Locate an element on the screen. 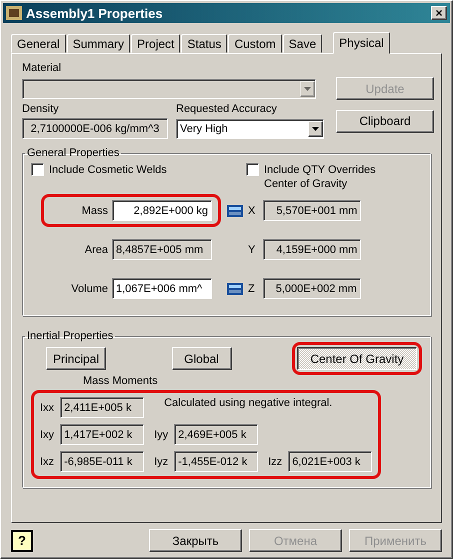 The width and height of the screenshot is (453, 559). clipboard-button: Clipboard is located at coordinates (385, 121).